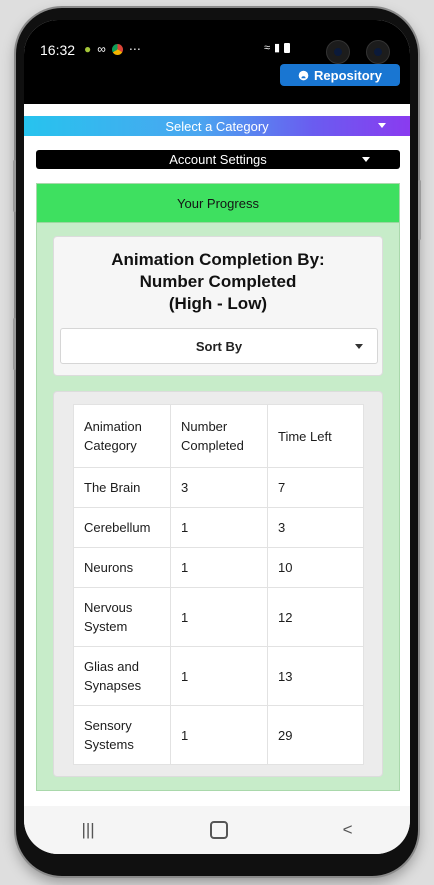 The width and height of the screenshot is (434, 885). I want to click on cell-category: Glias and Synapses, so click(122, 676).